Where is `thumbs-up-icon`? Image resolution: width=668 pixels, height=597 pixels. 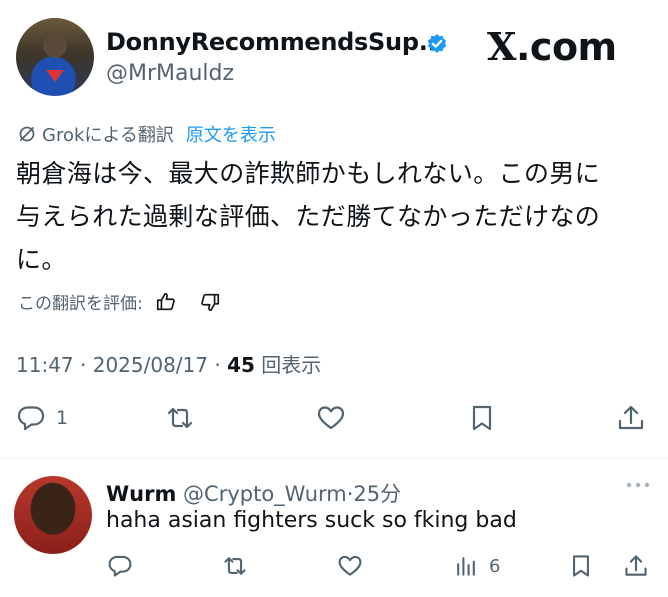 thumbs-up-icon is located at coordinates (166, 302).